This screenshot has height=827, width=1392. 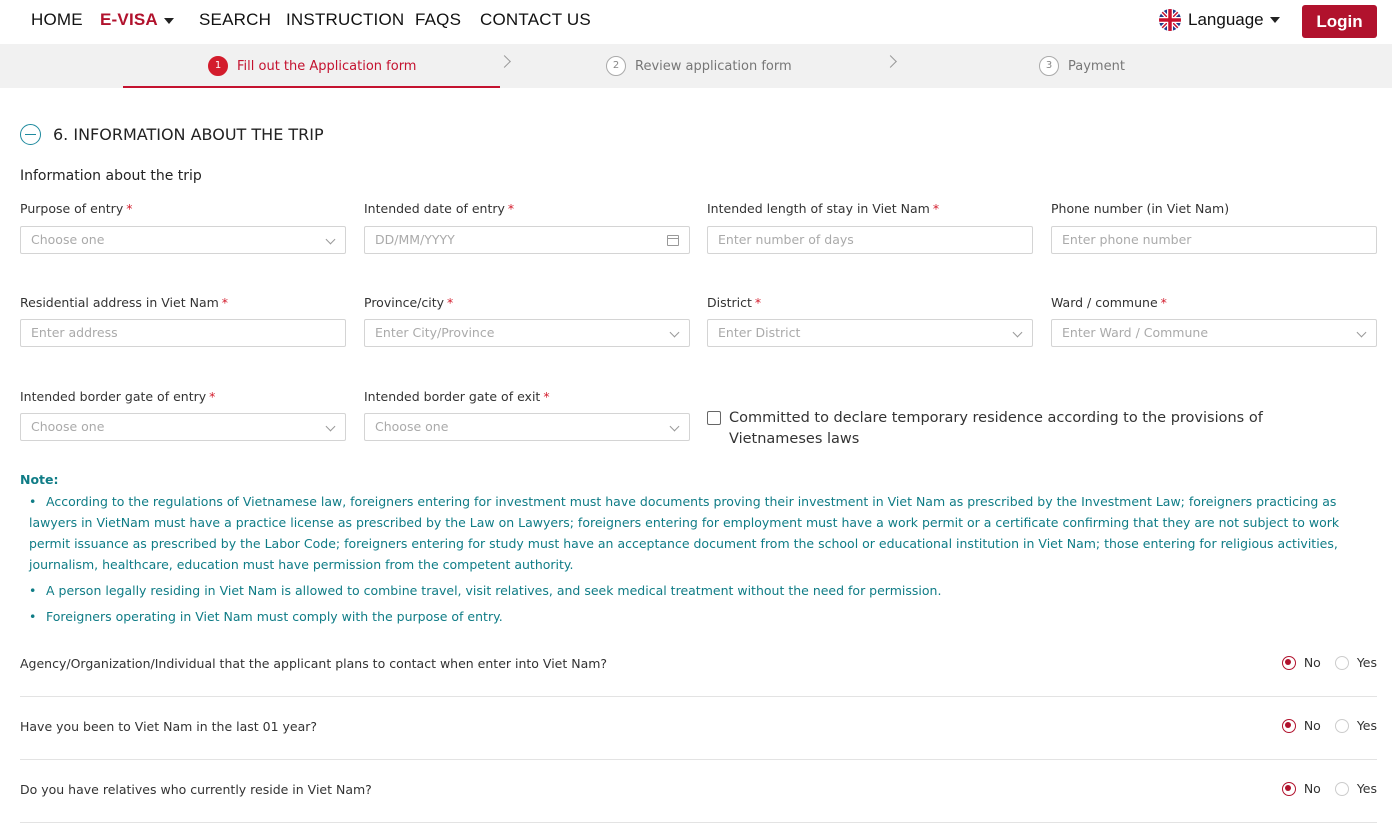 I want to click on nav-home: HOME, so click(x=57, y=20).